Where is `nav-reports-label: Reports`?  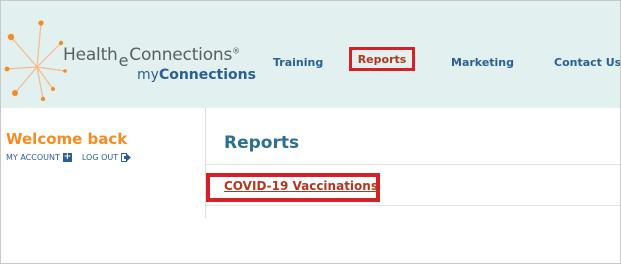 nav-reports-label: Reports is located at coordinates (382, 59).